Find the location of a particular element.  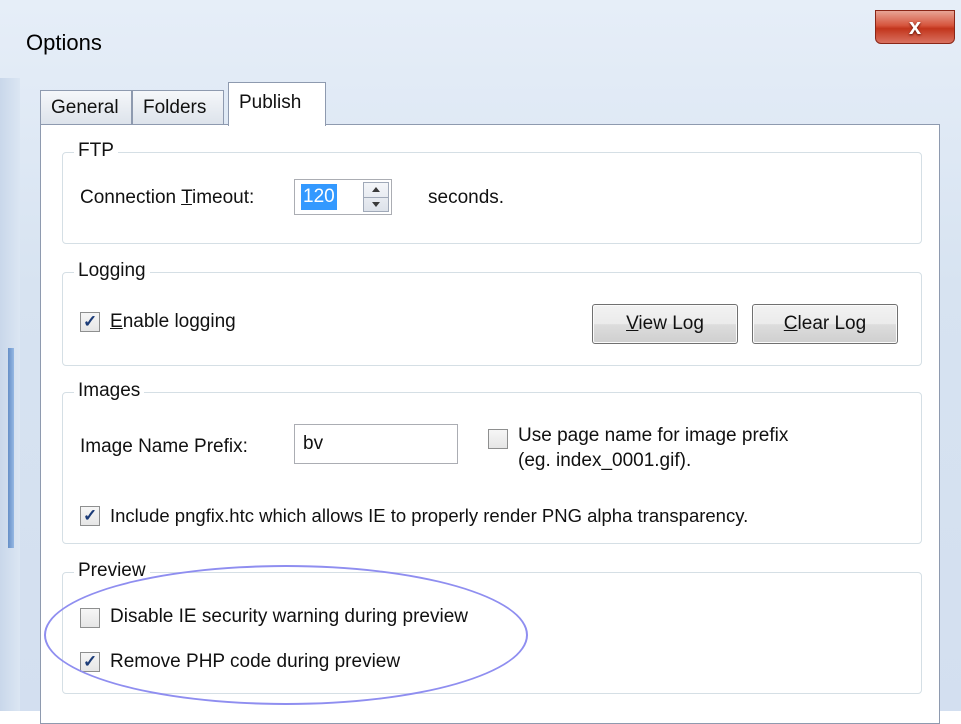

remove-php-checkbox: ✓ is located at coordinates (90, 662).